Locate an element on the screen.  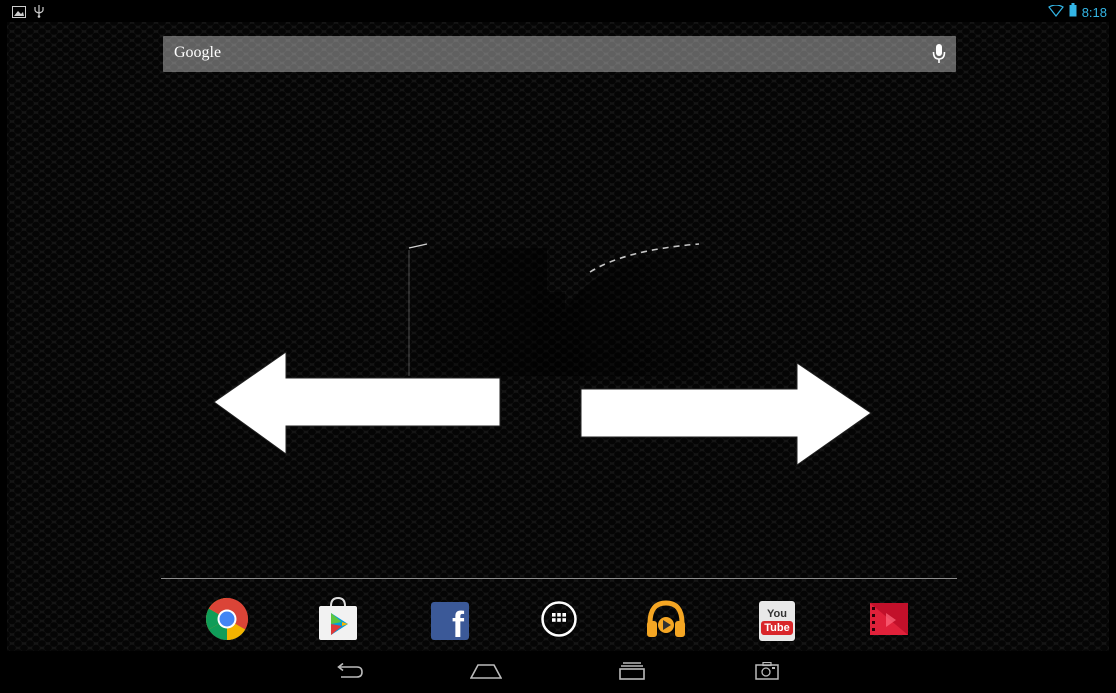
app-drawer-icon is located at coordinates (559, 621).